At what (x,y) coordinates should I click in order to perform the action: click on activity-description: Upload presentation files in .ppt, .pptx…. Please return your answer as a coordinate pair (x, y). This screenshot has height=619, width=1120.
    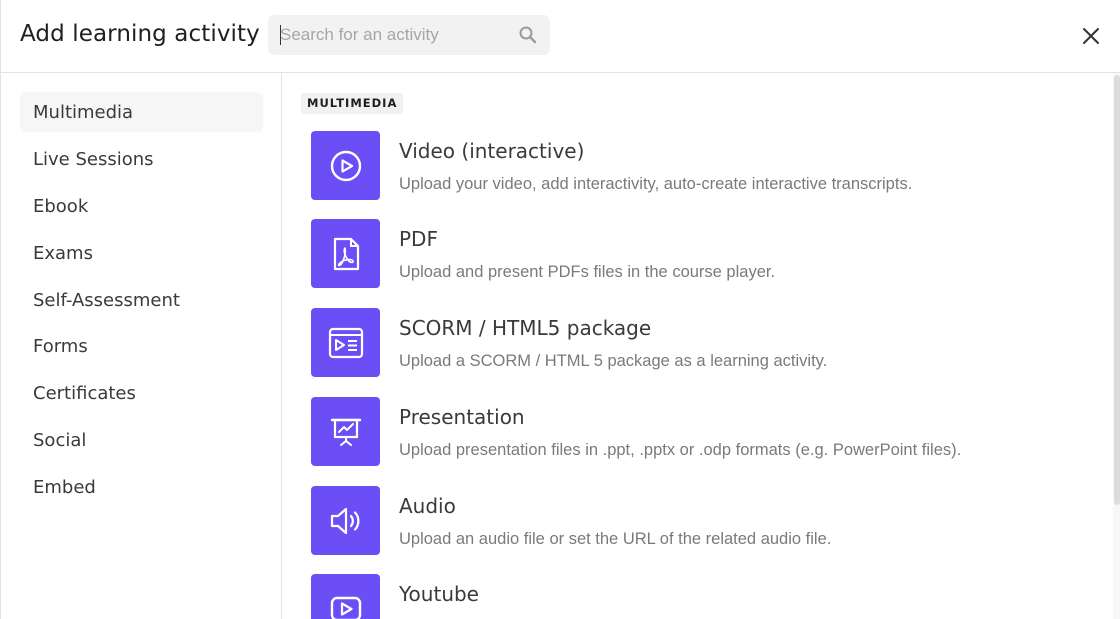
    Looking at the image, I should click on (680, 450).